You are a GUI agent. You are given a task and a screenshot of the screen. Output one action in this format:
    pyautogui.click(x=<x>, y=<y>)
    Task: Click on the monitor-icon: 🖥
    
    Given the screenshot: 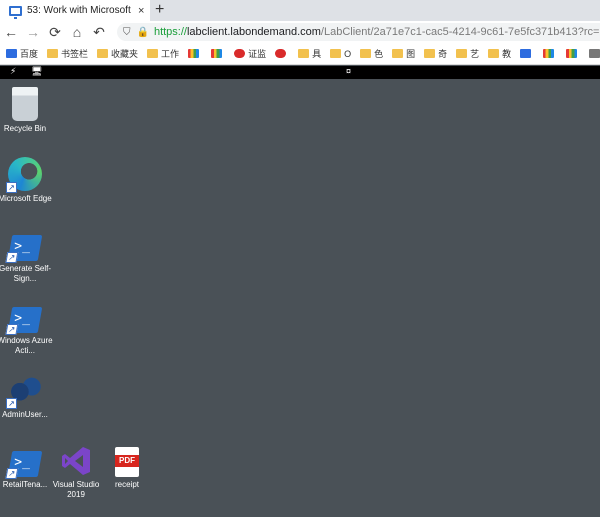 What is the action you would take?
    pyautogui.click(x=36, y=71)
    